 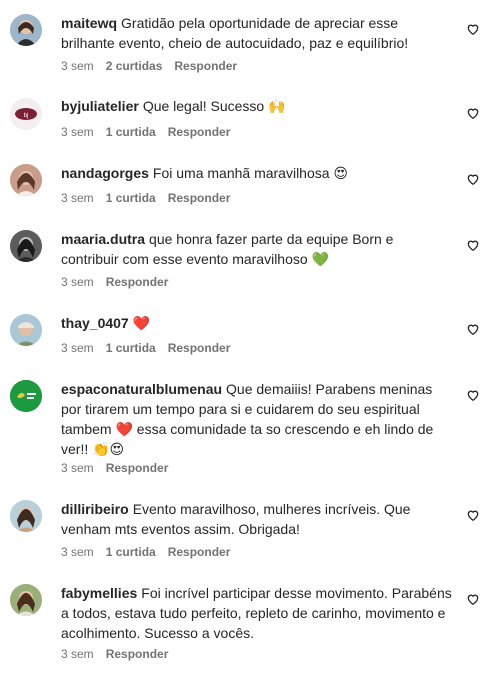 What do you see at coordinates (214, 106) in the screenshot?
I see `comment-body: Que legal! Sucesso 🙌` at bounding box center [214, 106].